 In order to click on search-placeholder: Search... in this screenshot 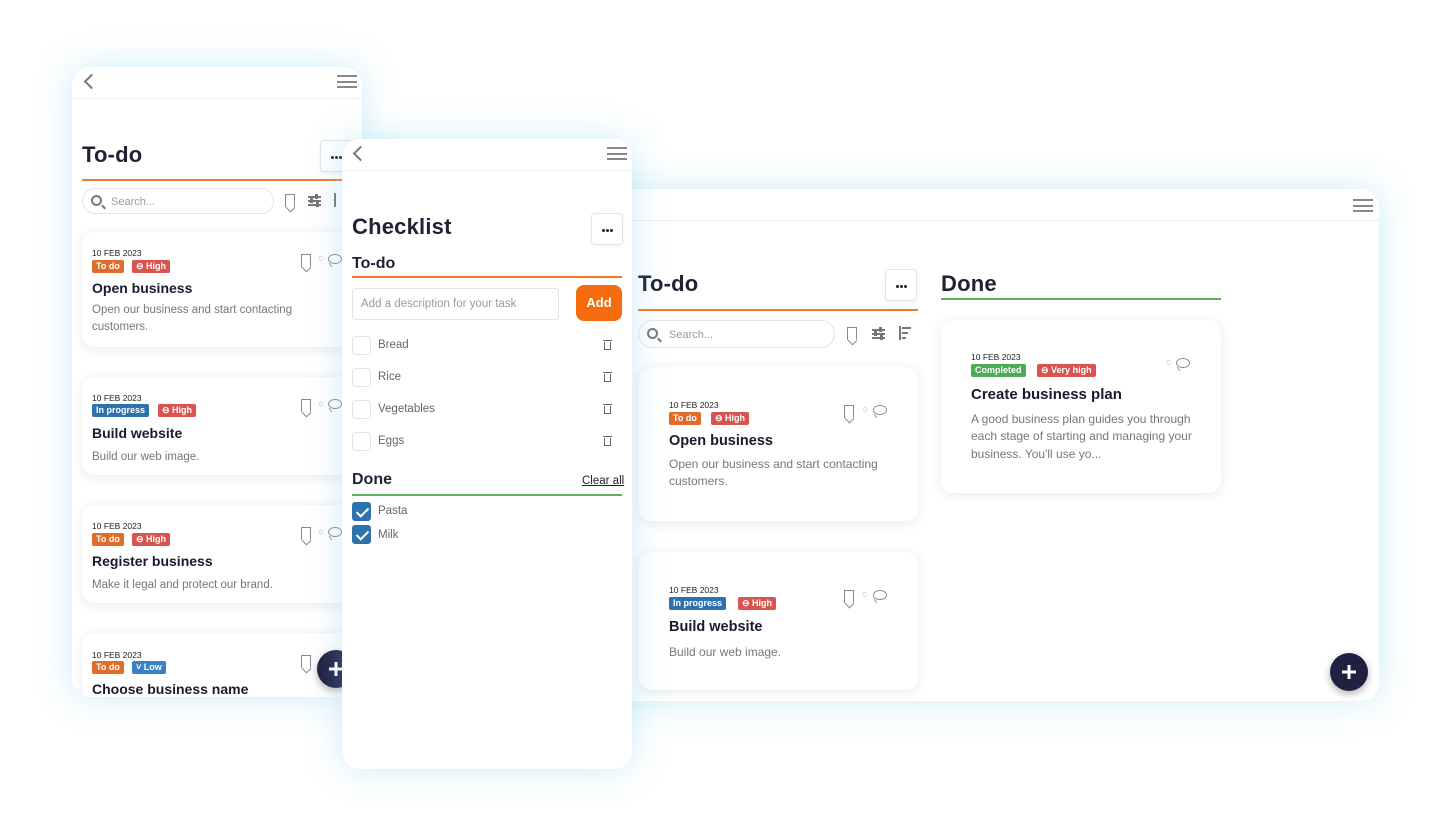, I will do `click(691, 335)`.